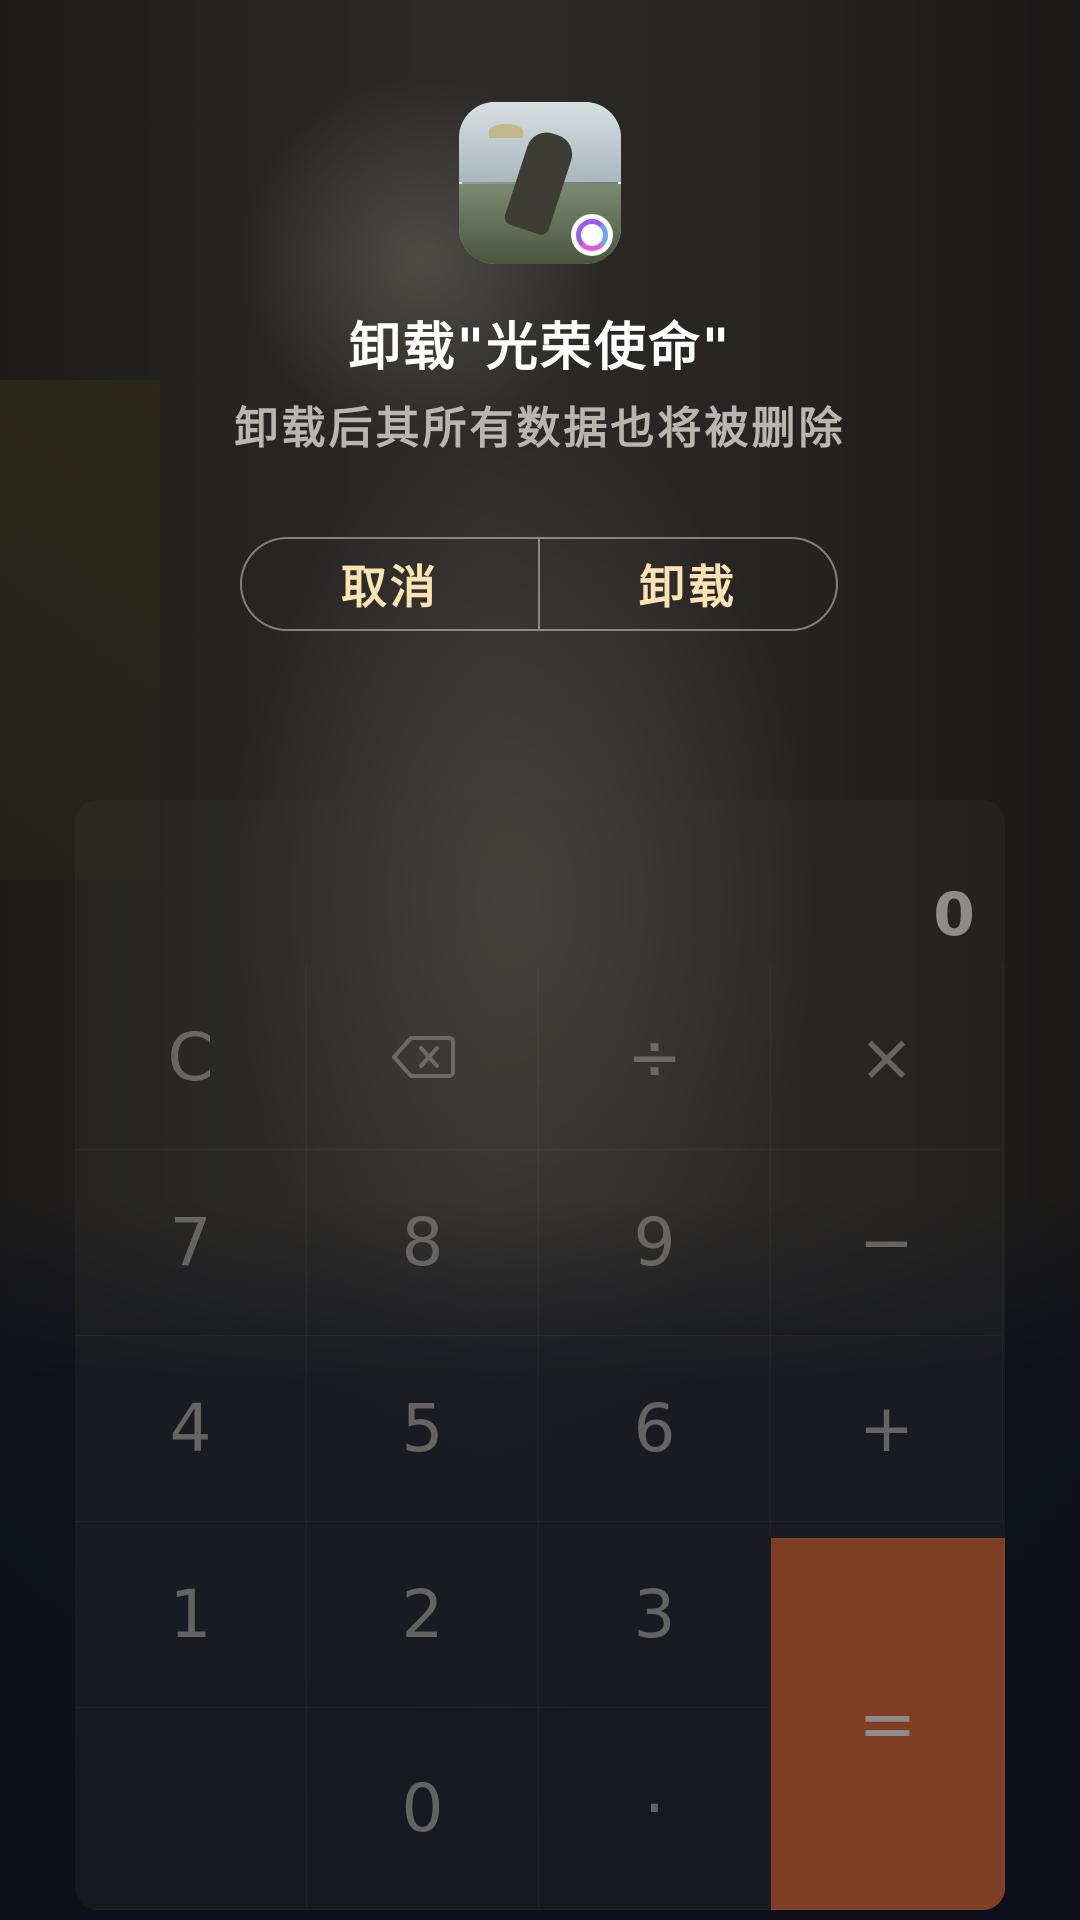  I want to click on digit-9-key: 9, so click(655, 1243).